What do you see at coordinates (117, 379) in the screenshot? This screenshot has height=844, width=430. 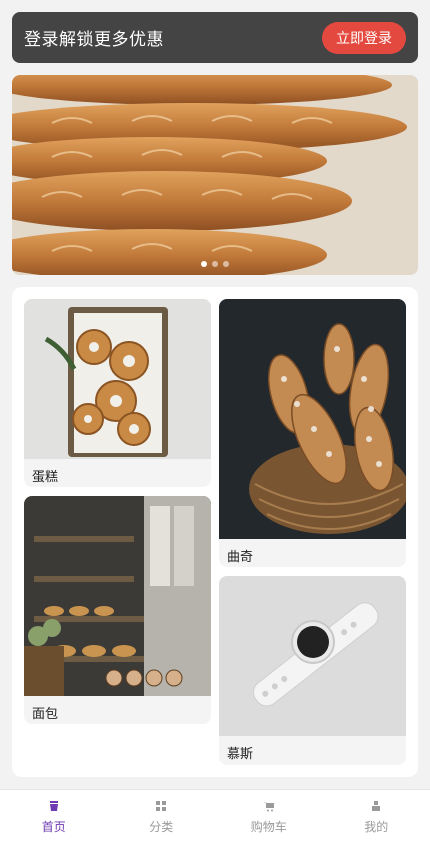 I see `bagels-image` at bounding box center [117, 379].